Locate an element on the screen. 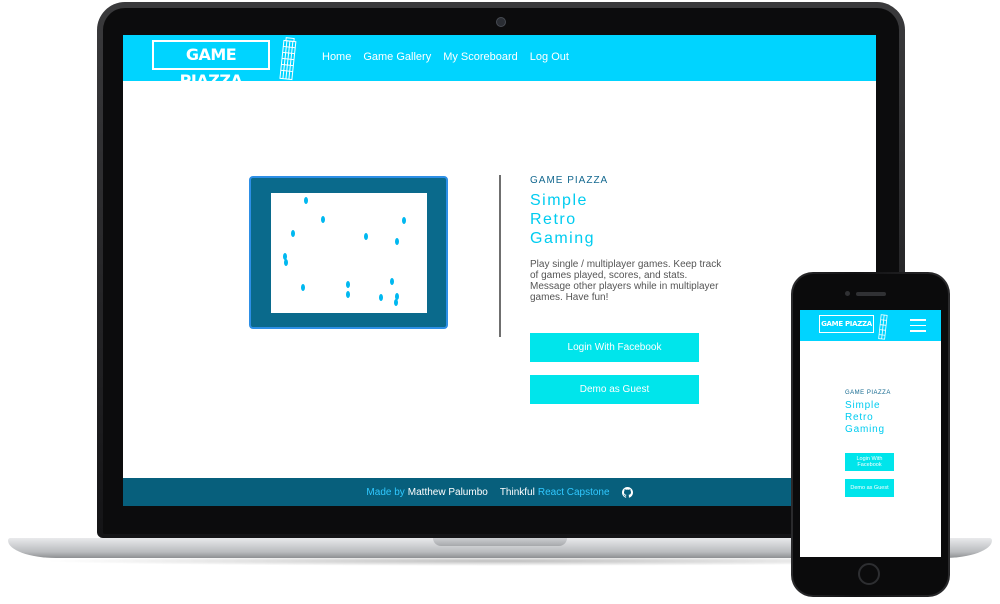 Image resolution: width=1000 pixels, height=604 pixels. nav-links: Home Game Gallery My Scoreboard Log Out is located at coordinates (445, 57).